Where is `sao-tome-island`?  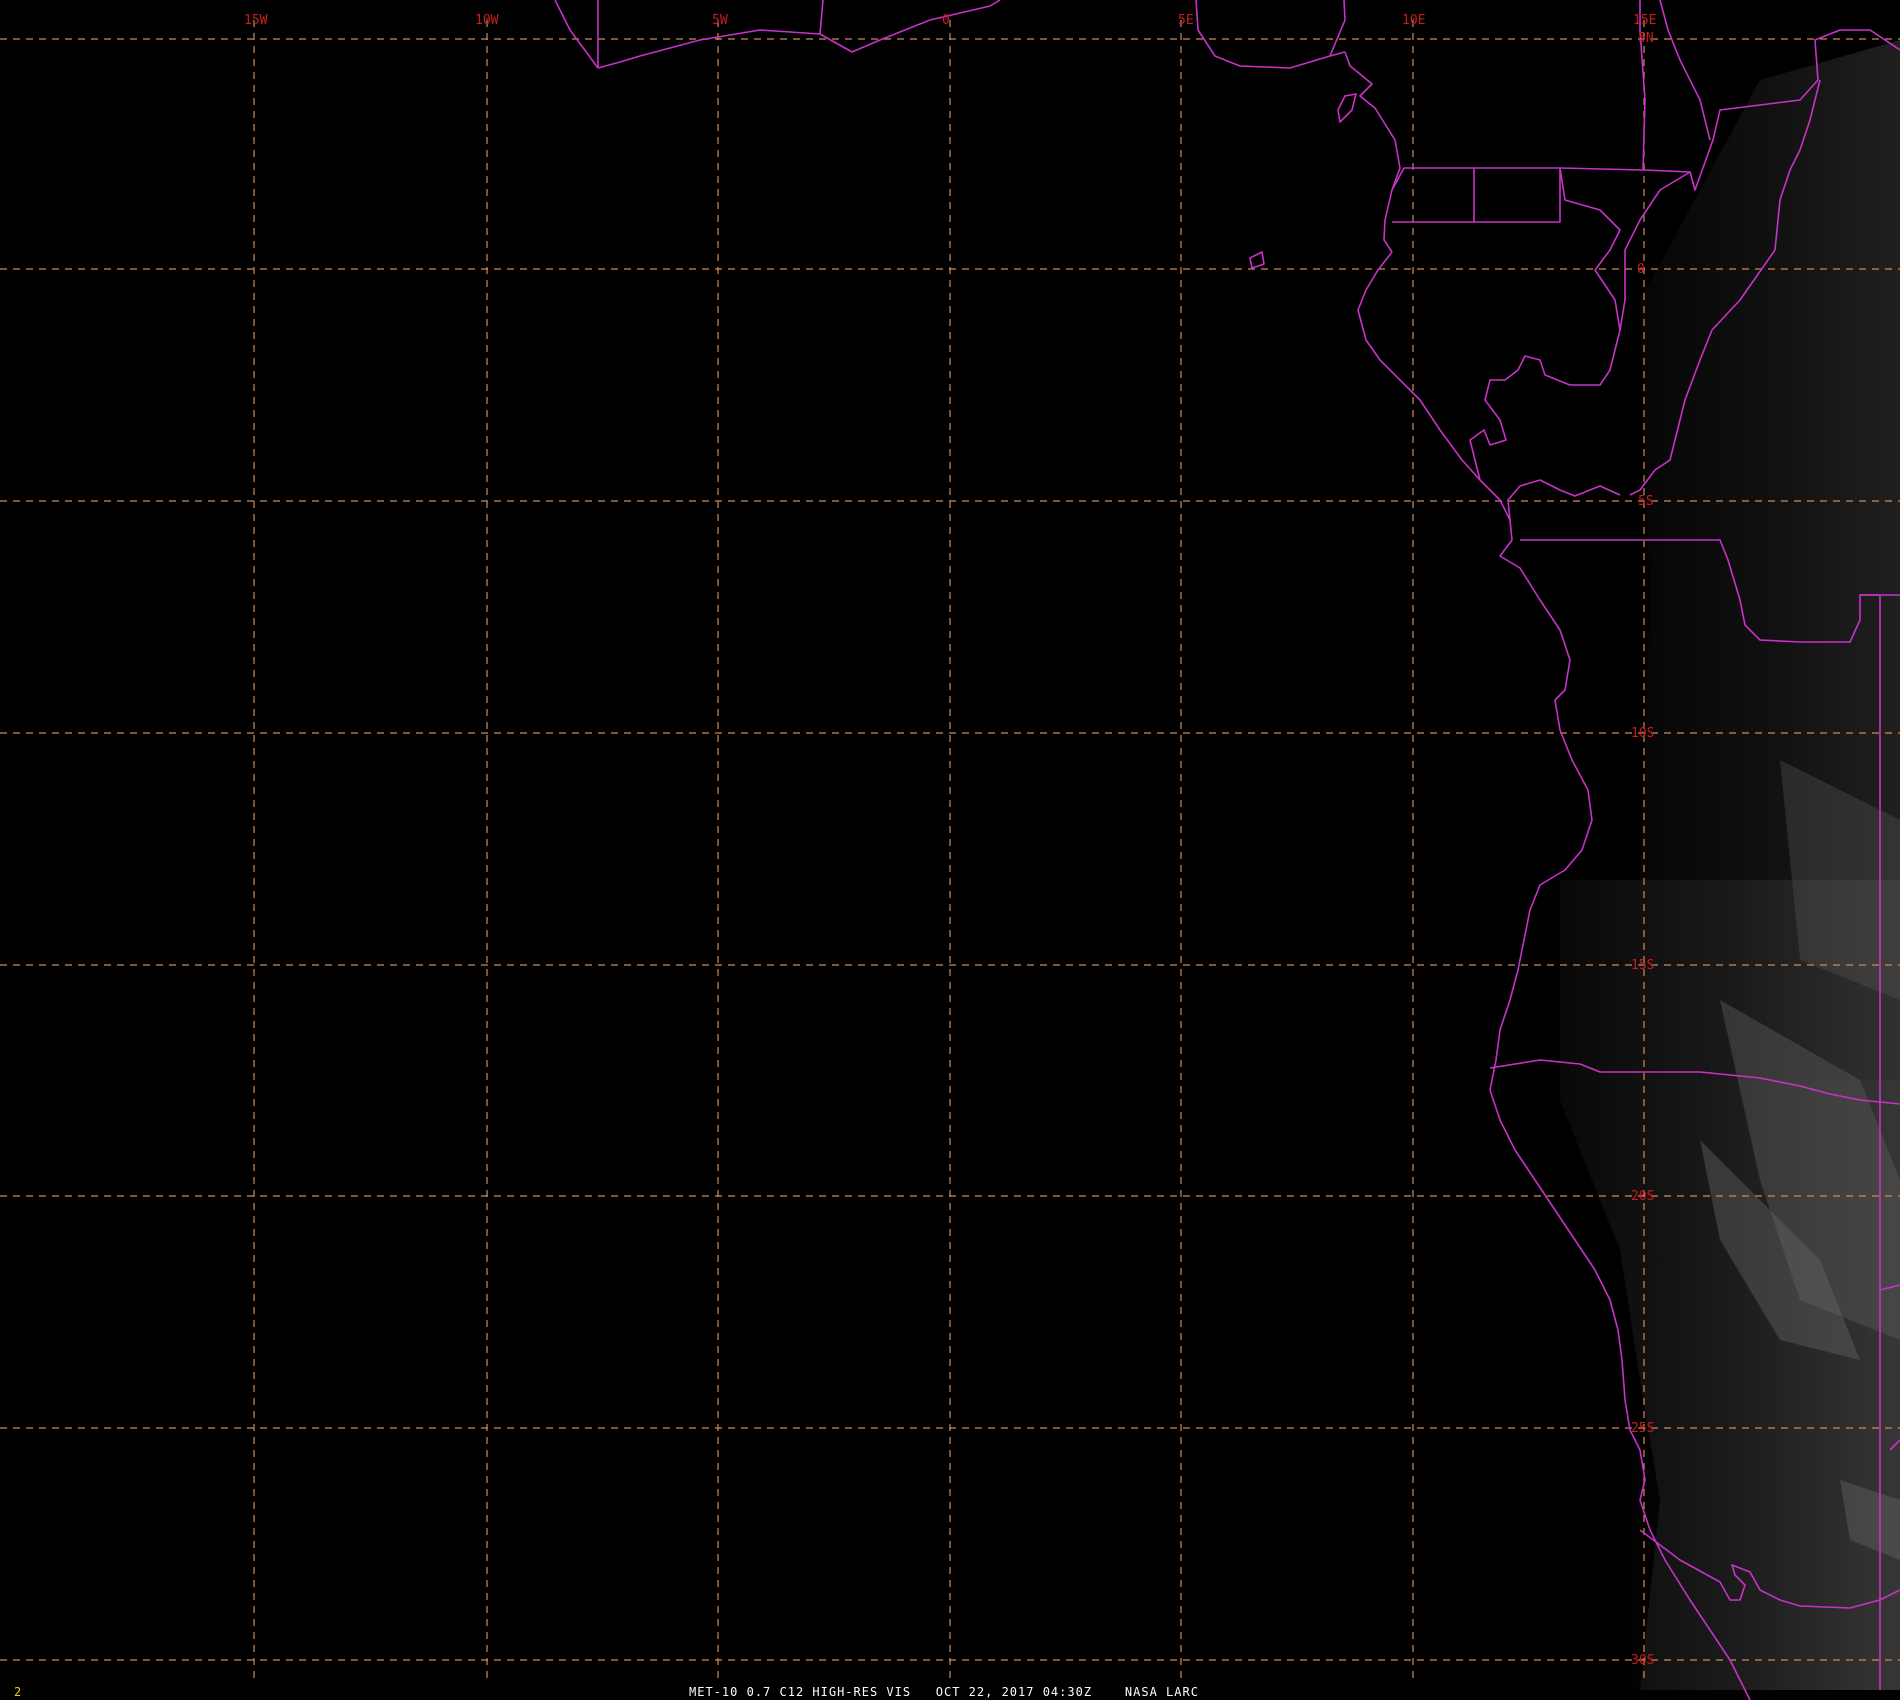 sao-tome-island is located at coordinates (1257, 260).